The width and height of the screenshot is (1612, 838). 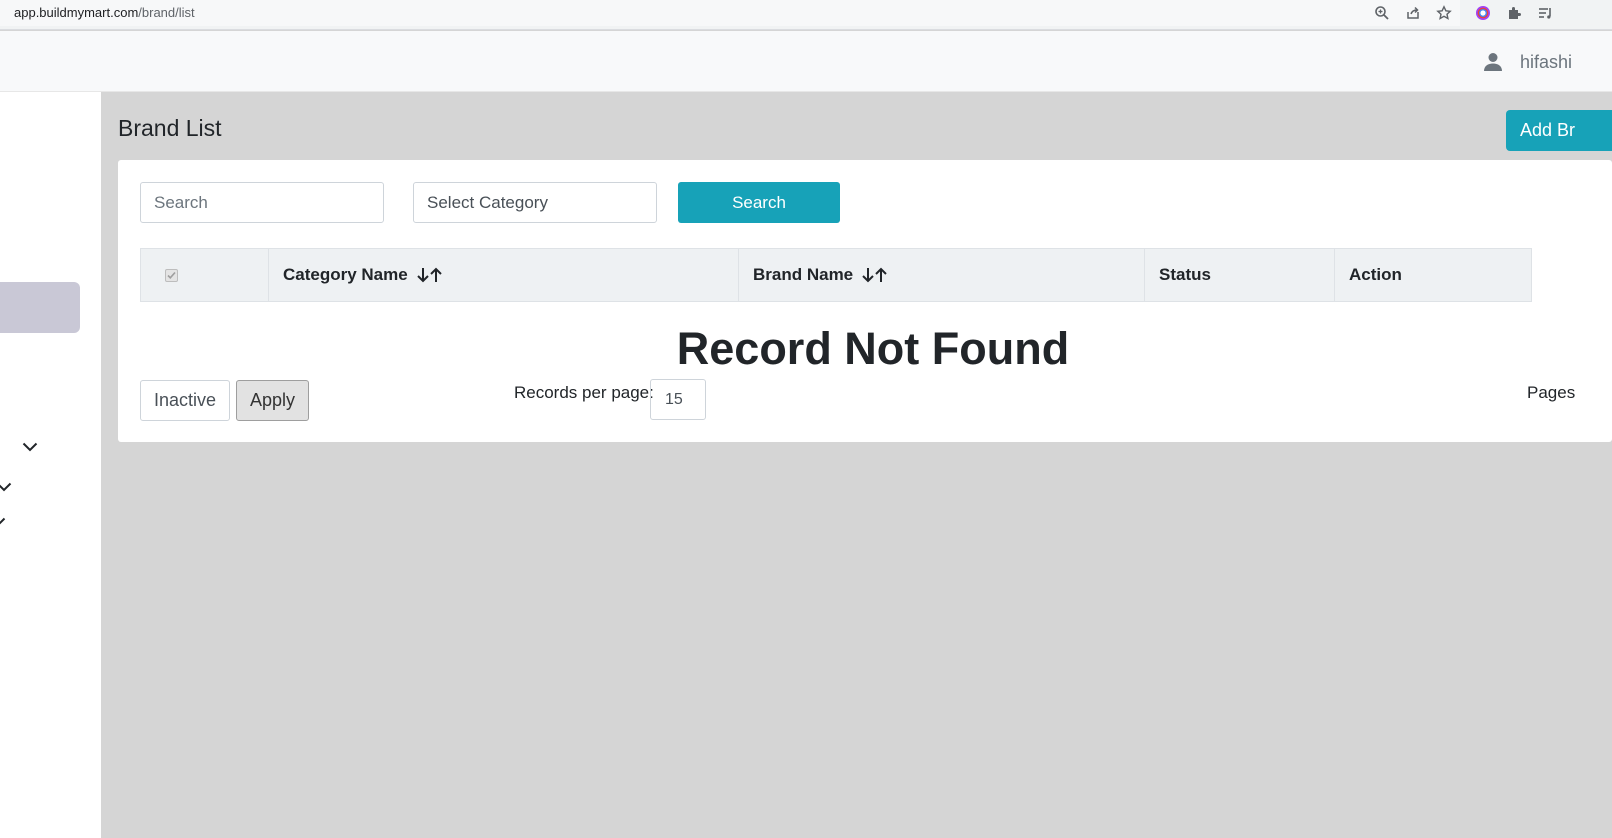 What do you see at coordinates (1444, 13) in the screenshot?
I see `bookmark-star-icon` at bounding box center [1444, 13].